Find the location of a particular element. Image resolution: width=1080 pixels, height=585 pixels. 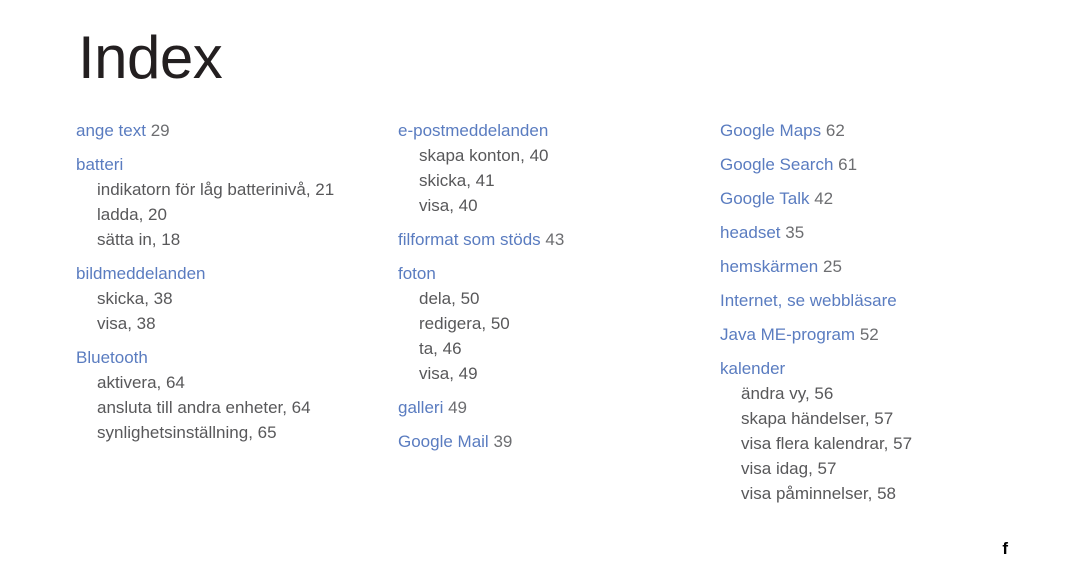

index-subentry: ladda, 20 is located at coordinates (236, 214).